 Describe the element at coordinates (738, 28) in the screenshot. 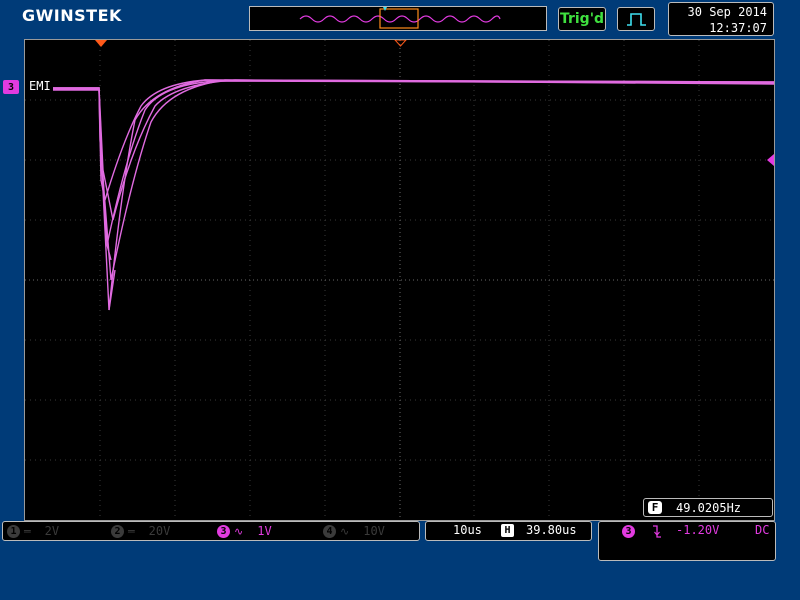

I see `time-text: 12:37:07` at that location.